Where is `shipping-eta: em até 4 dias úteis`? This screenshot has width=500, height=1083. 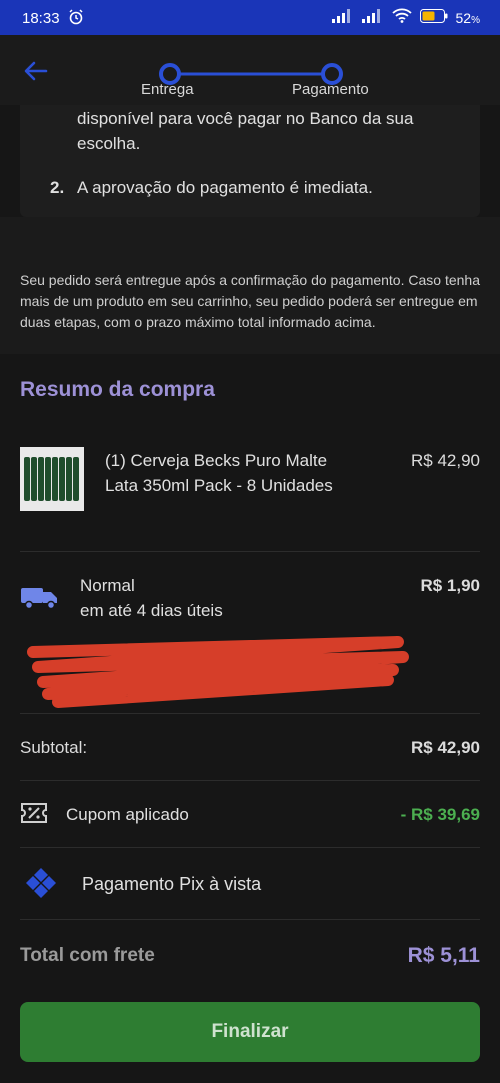
shipping-eta: em até 4 dias úteis is located at coordinates (151, 610).